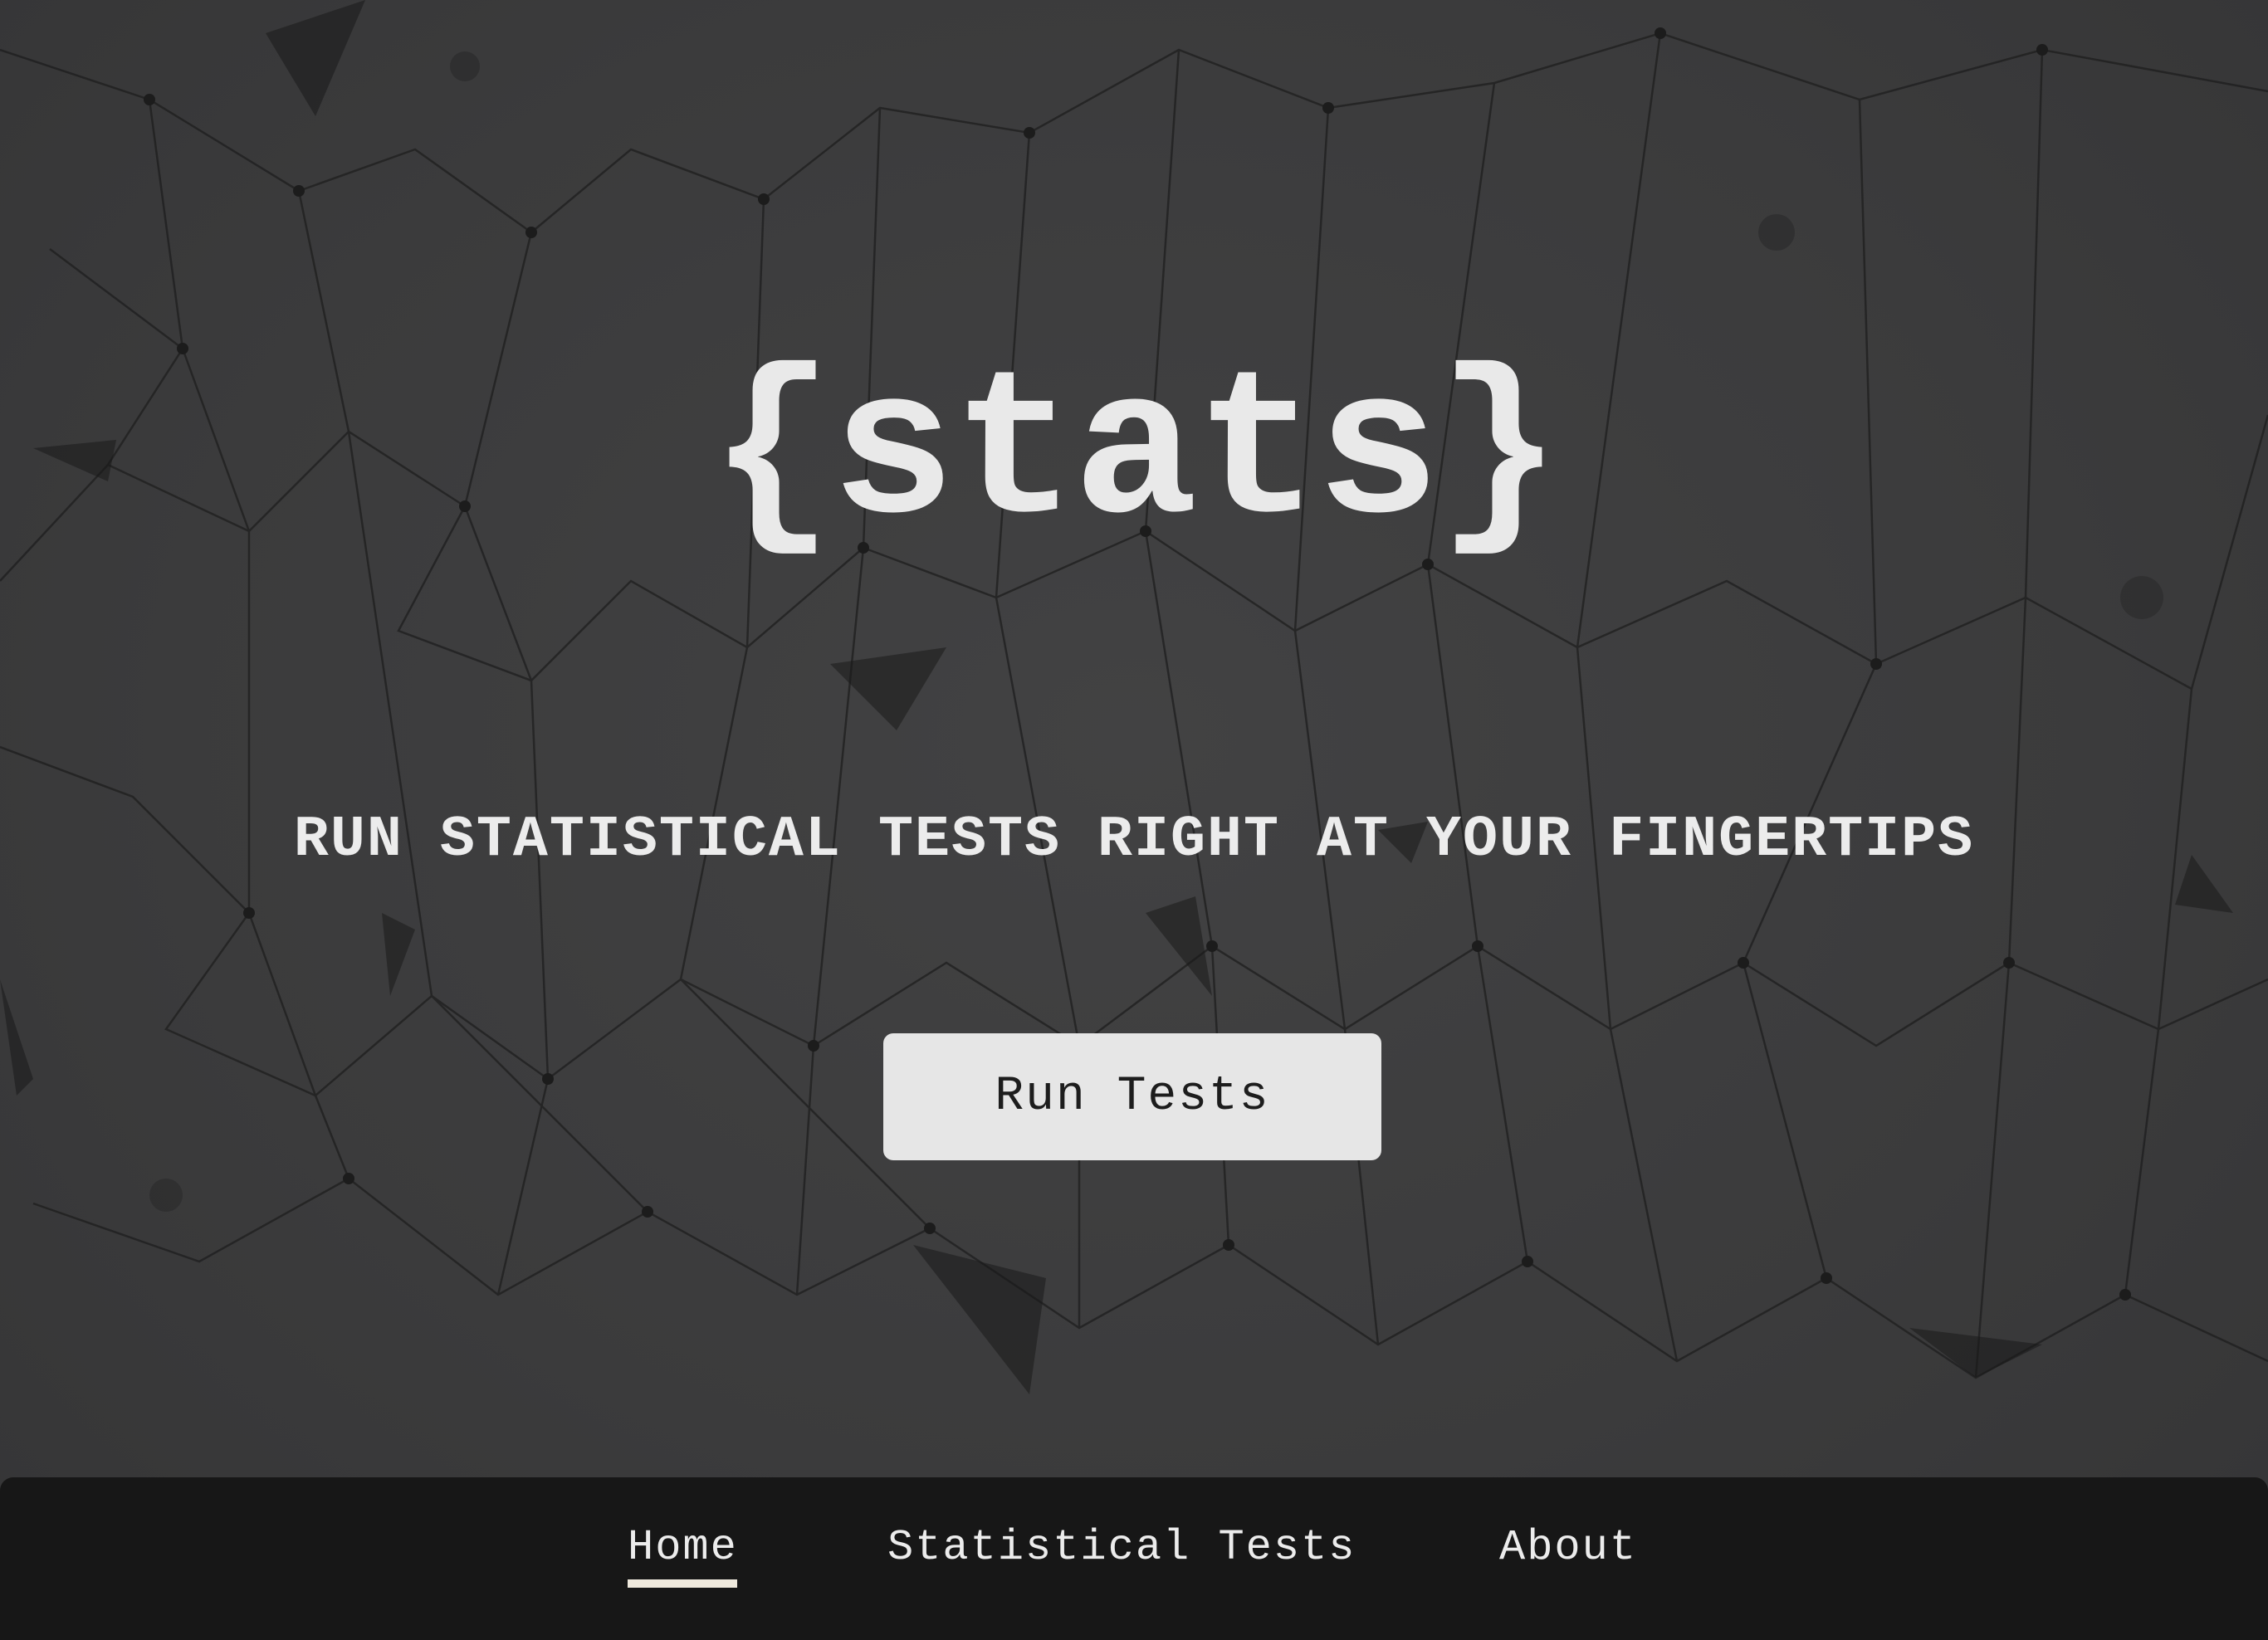 The width and height of the screenshot is (2268, 1640). Describe the element at coordinates (682, 1583) in the screenshot. I see `active-nav-underline` at that location.